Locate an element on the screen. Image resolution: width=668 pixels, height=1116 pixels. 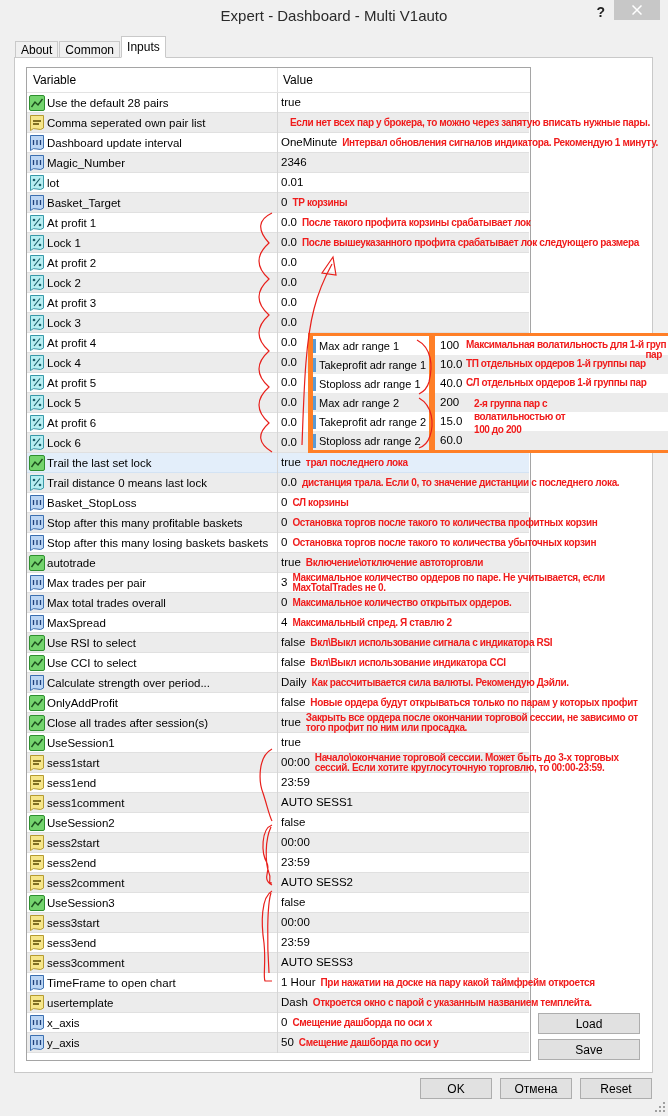
parameter-row: UseSession1 true is located at coordinates (278, 743).